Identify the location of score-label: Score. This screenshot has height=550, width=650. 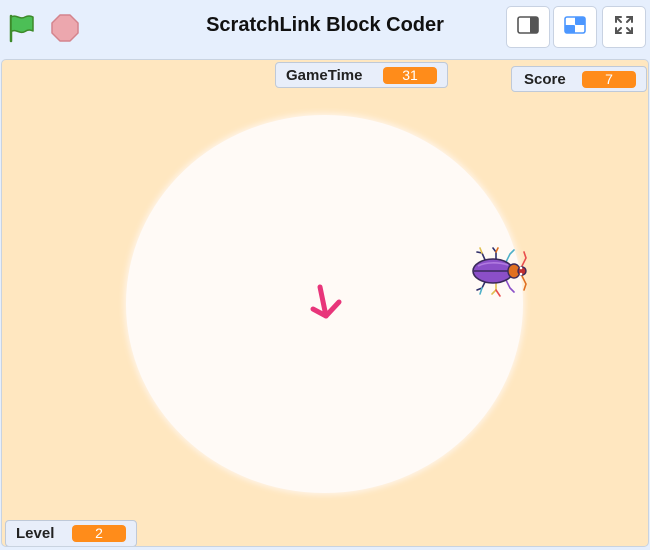
(545, 79).